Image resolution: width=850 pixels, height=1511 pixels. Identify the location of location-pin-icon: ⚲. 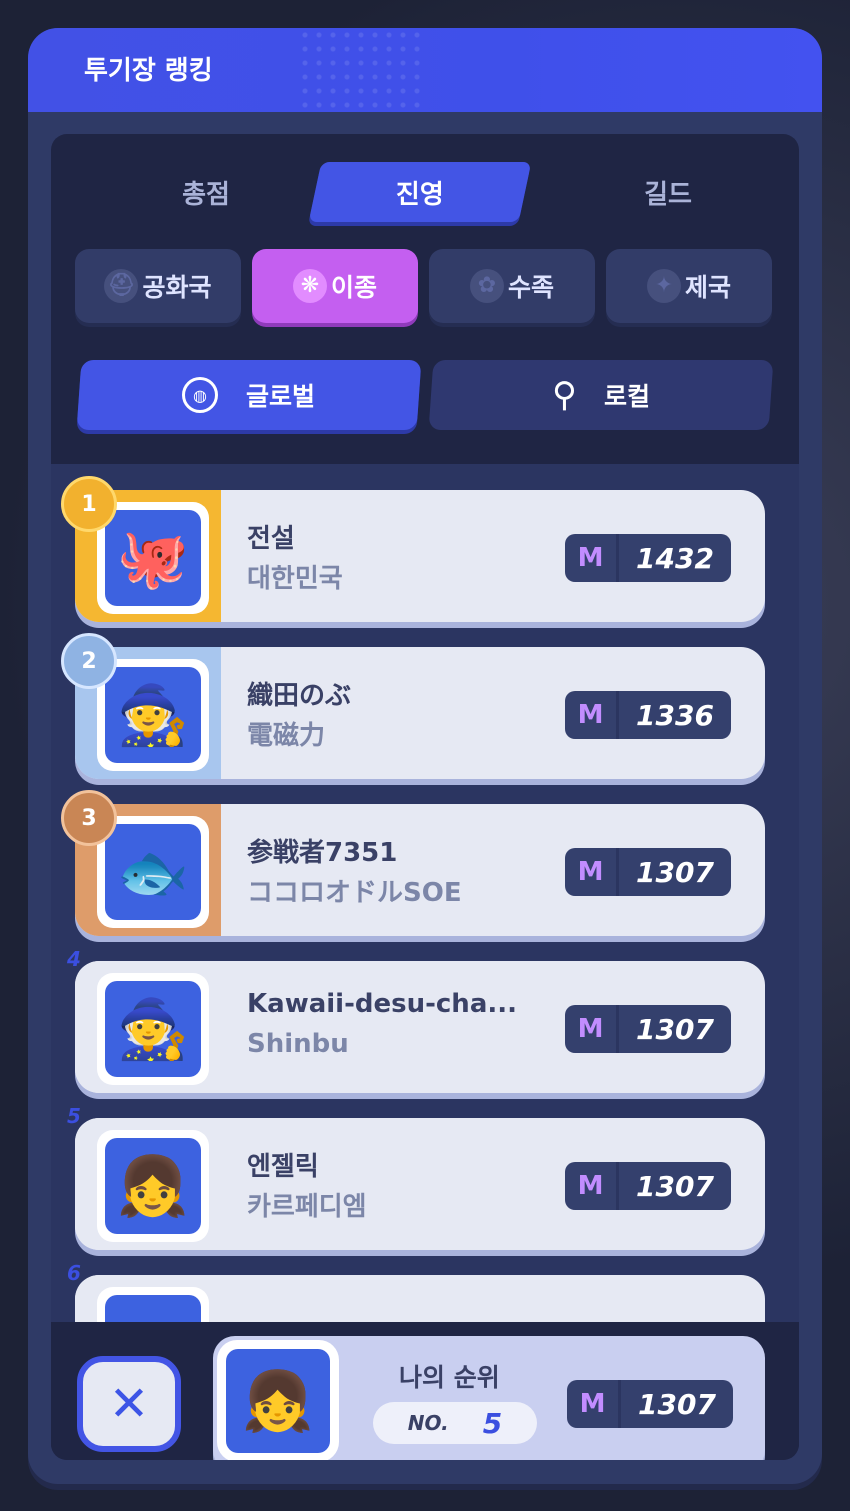
(564, 395).